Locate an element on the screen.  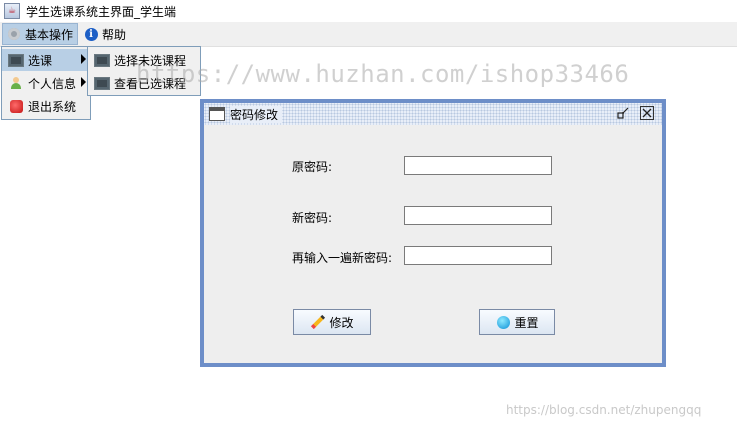
iconify-icon is located at coordinates (623, 113).